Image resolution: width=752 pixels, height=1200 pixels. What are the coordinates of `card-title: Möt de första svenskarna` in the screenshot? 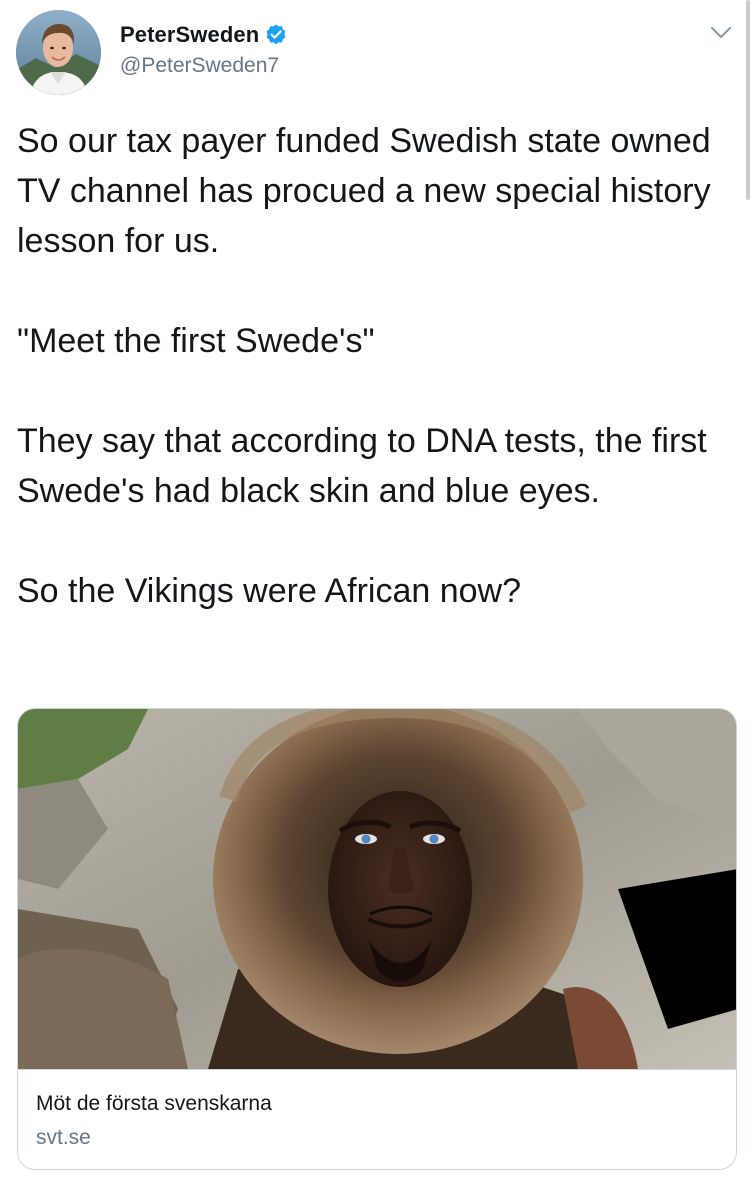 It's located at (154, 1104).